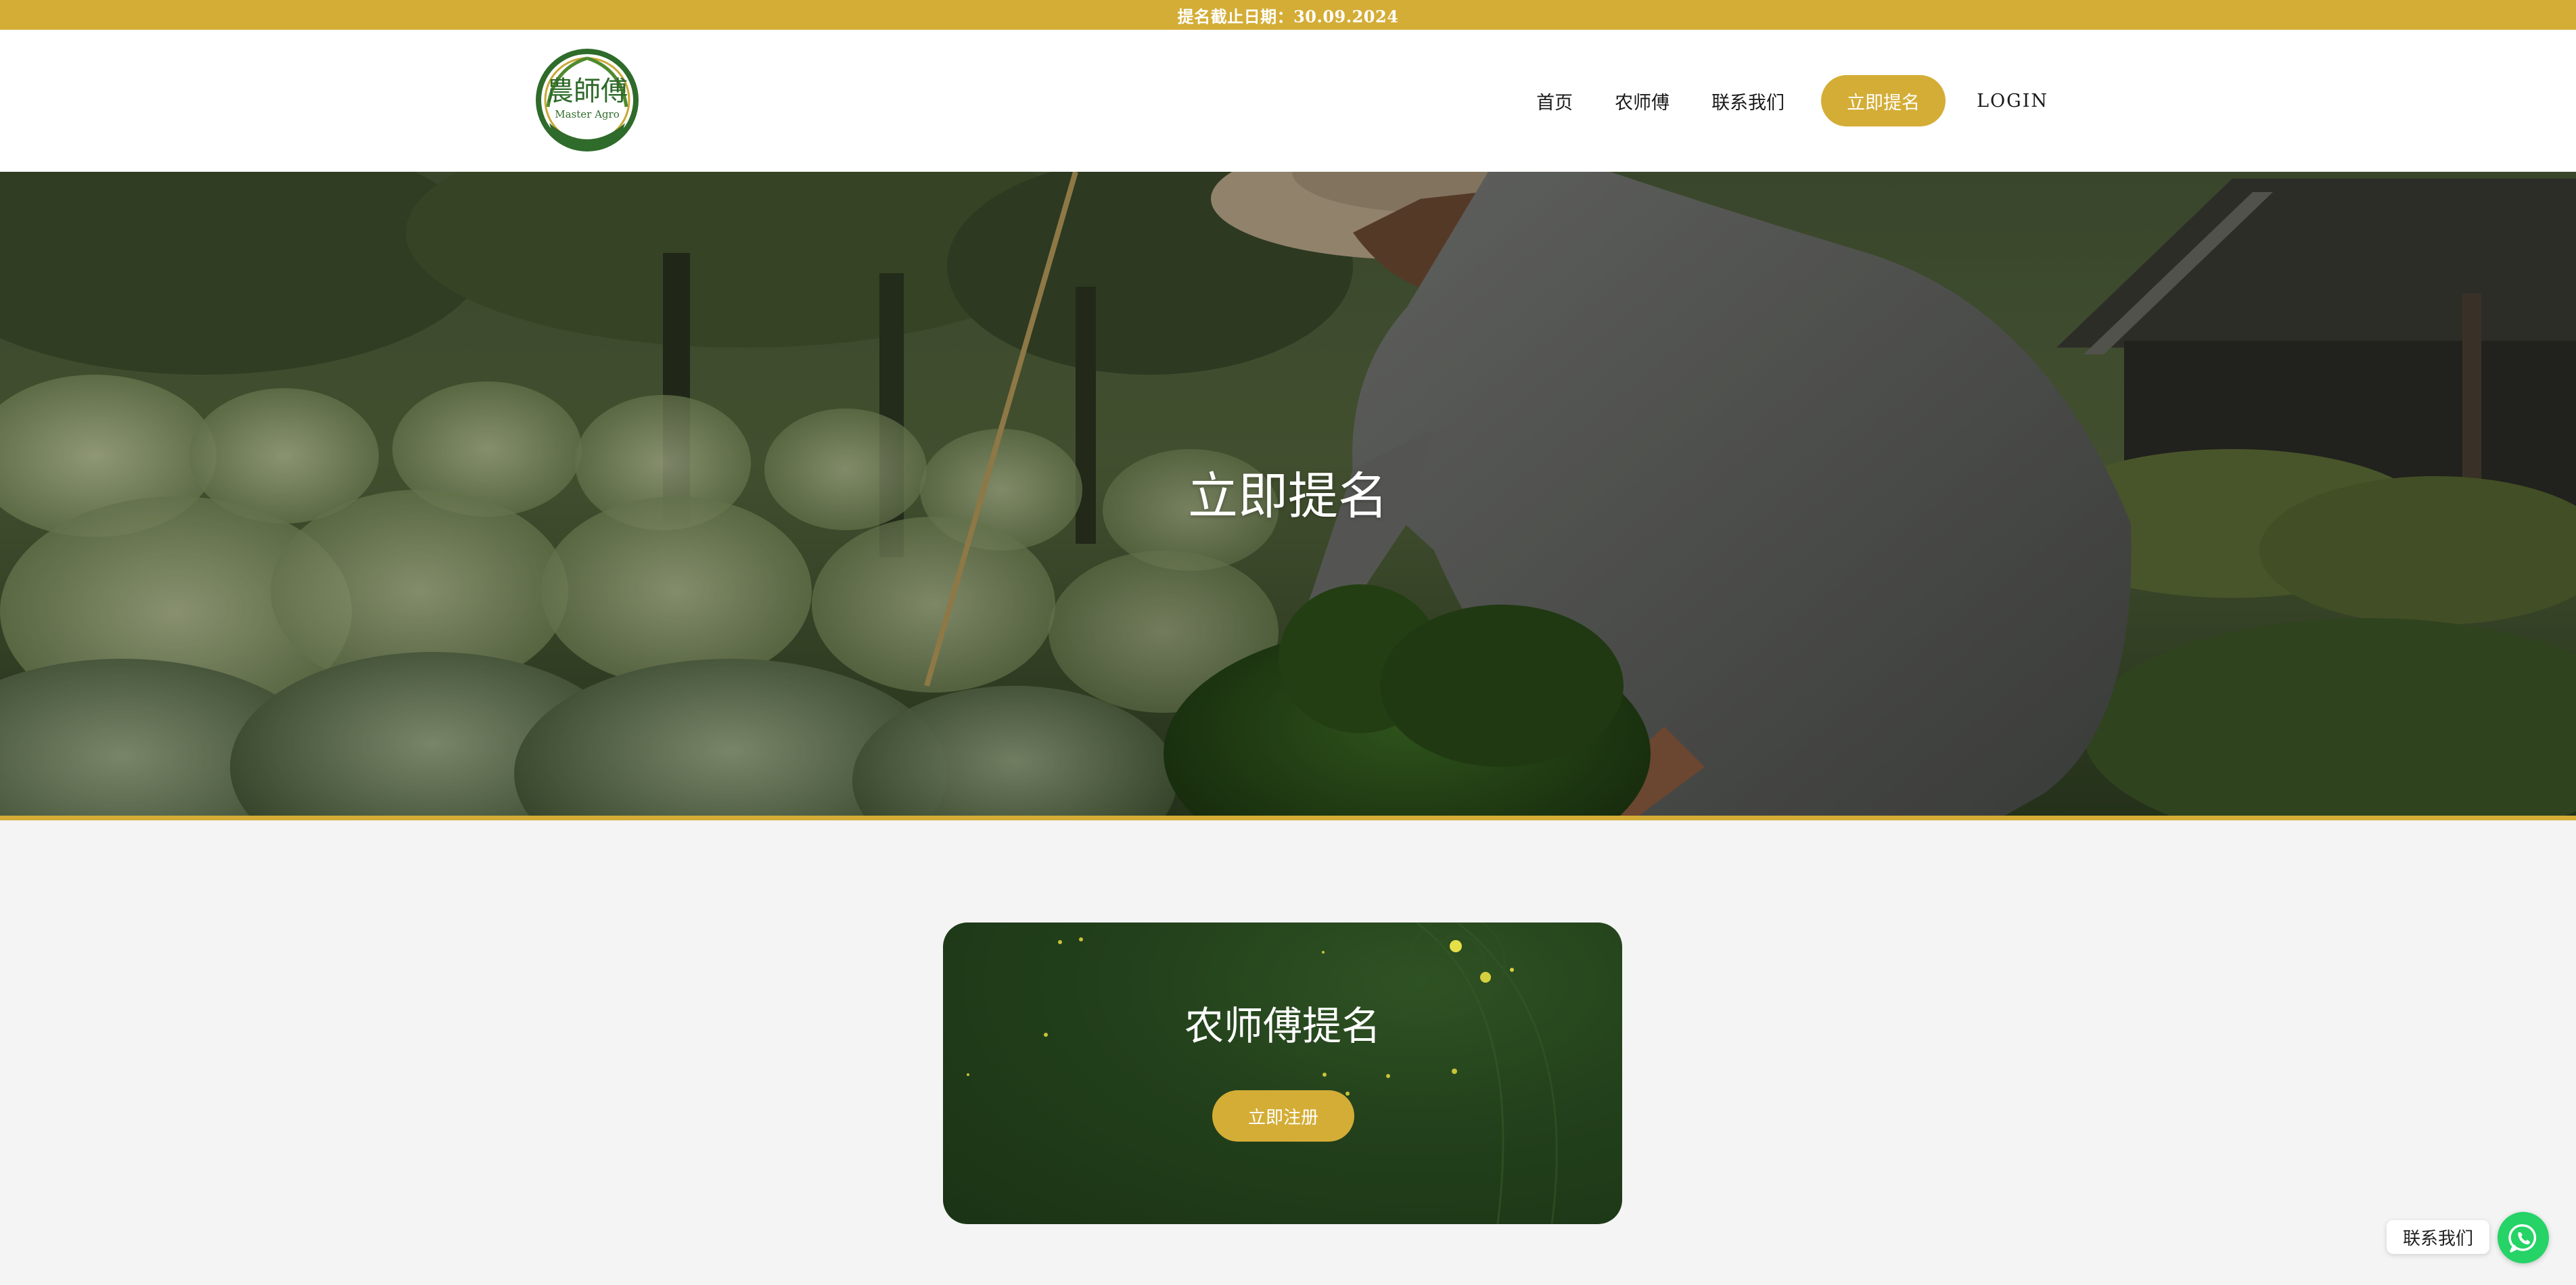  I want to click on nomination-card: 农师傅提名 立即注册, so click(1282, 1073).